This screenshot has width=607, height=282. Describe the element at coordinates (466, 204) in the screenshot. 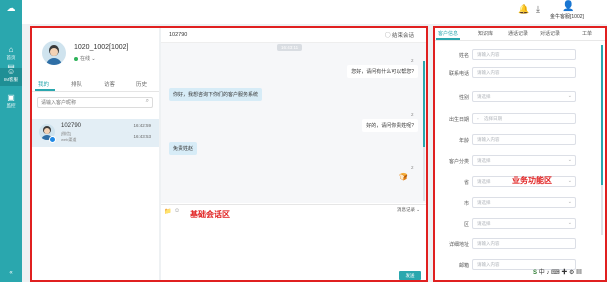

I see `field-label: 市` at that location.